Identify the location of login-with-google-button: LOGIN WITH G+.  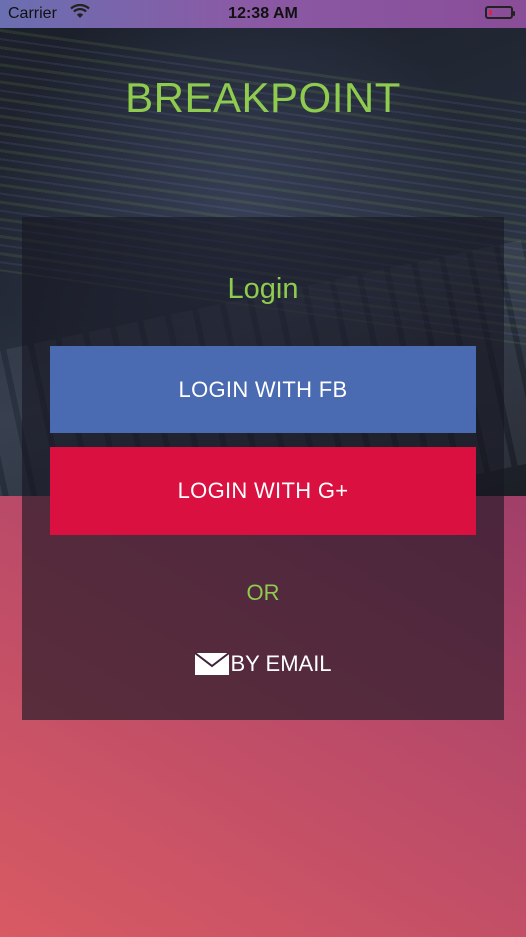
(263, 491).